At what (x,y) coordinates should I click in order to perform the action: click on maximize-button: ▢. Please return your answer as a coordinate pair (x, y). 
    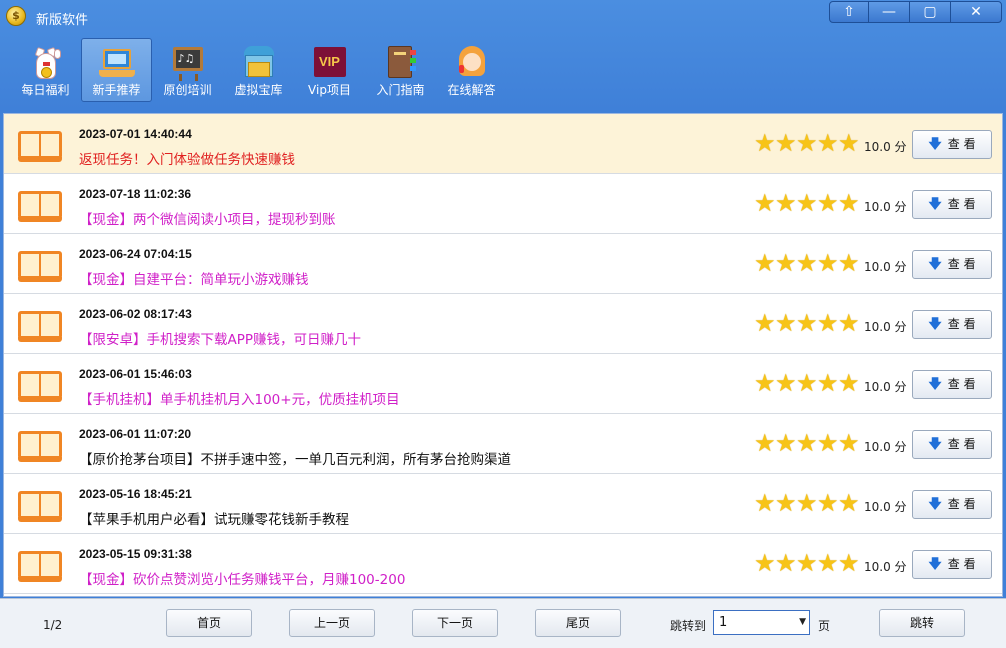
    Looking at the image, I should click on (930, 12).